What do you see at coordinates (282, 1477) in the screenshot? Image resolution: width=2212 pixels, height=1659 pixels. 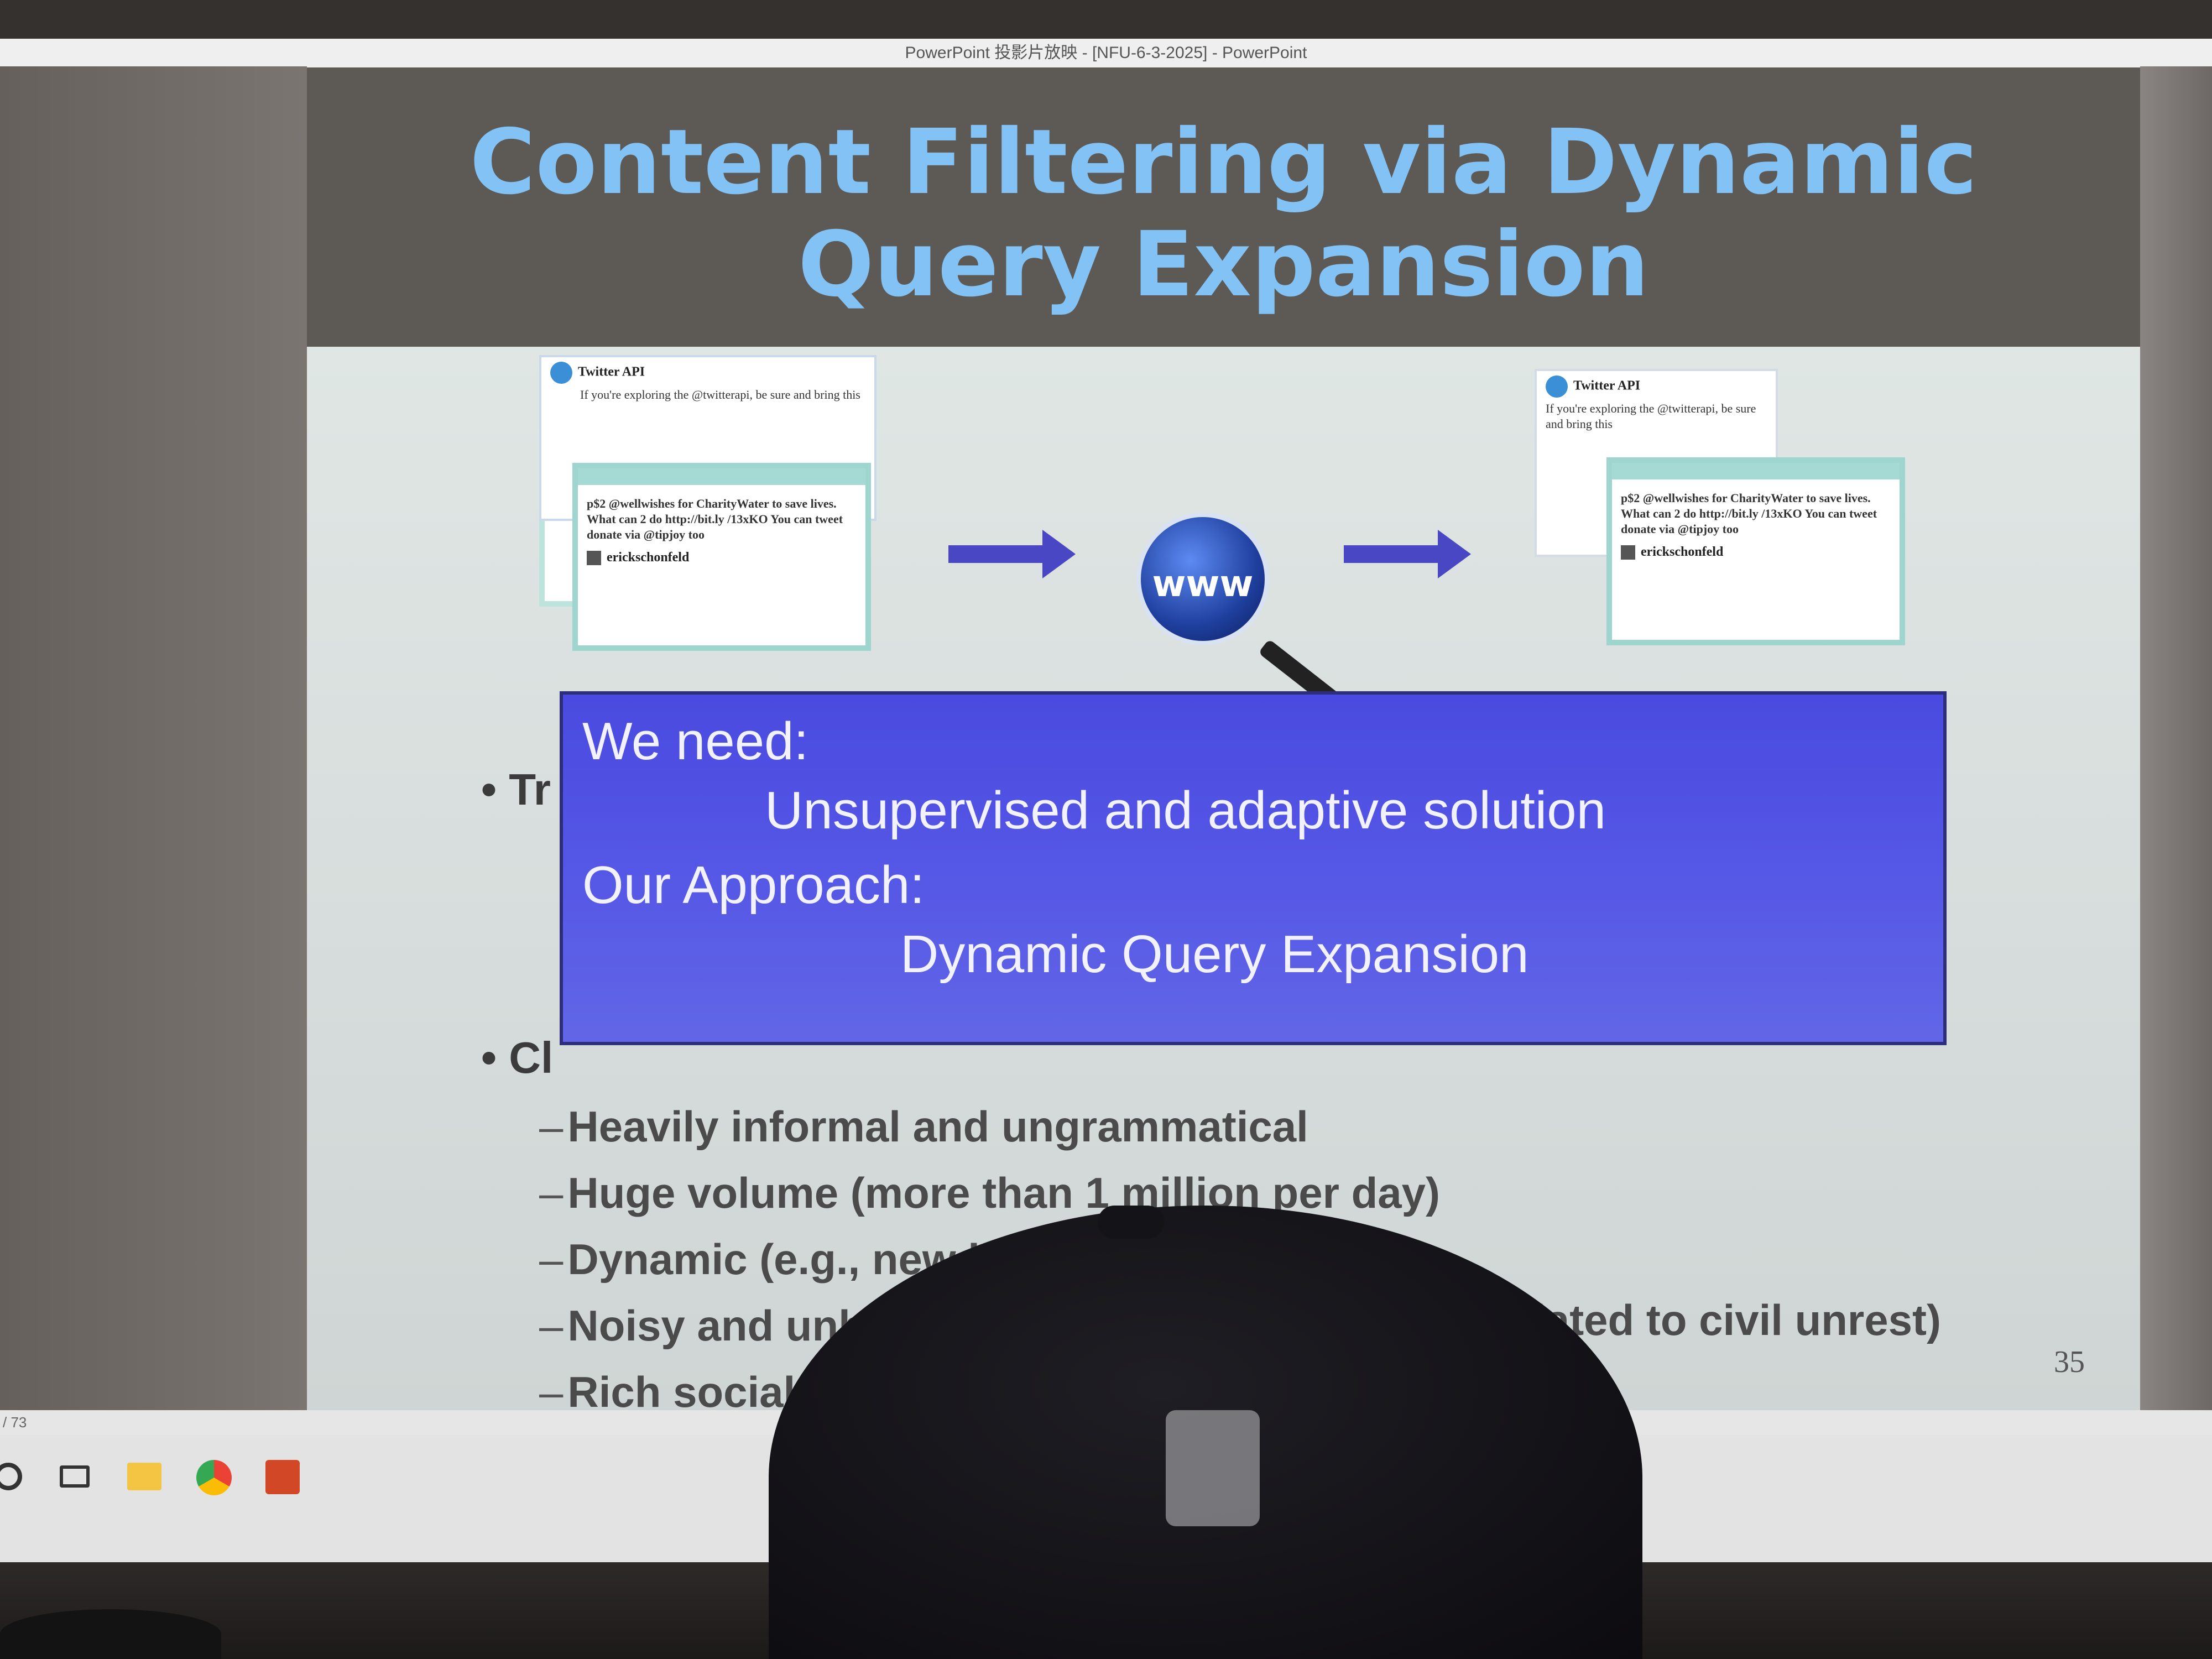 I see `powerpoint-icon` at bounding box center [282, 1477].